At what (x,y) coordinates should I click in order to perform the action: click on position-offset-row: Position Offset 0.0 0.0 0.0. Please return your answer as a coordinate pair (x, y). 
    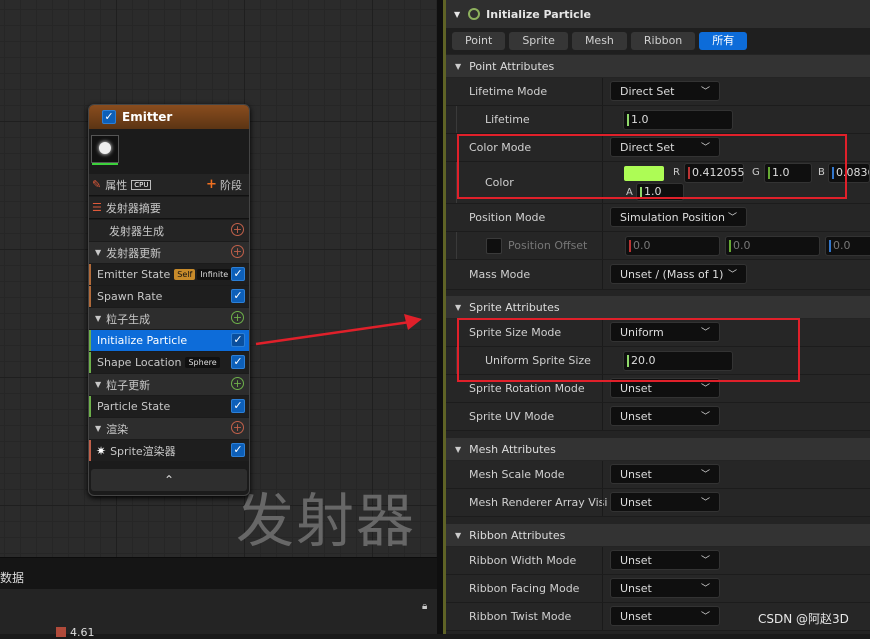
    Looking at the image, I should click on (658, 246).